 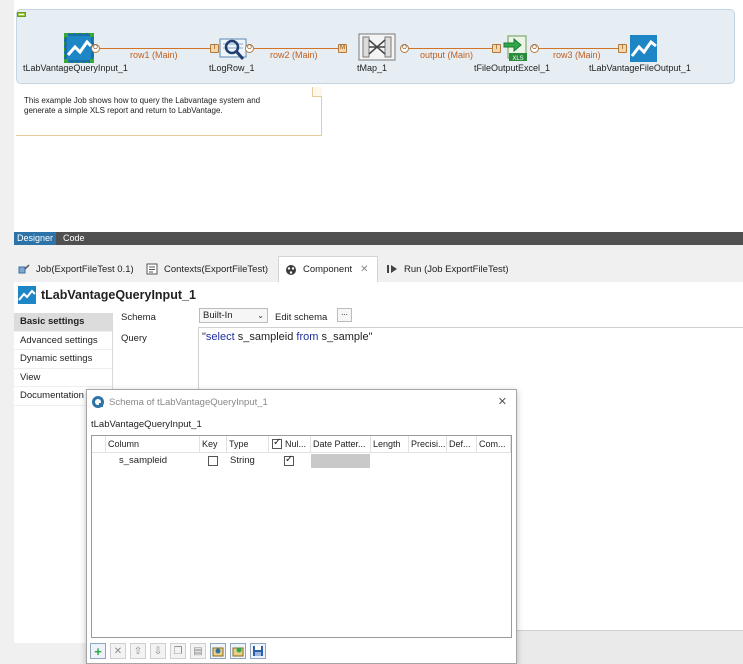 I want to click on key-checkbox, so click(x=213, y=461).